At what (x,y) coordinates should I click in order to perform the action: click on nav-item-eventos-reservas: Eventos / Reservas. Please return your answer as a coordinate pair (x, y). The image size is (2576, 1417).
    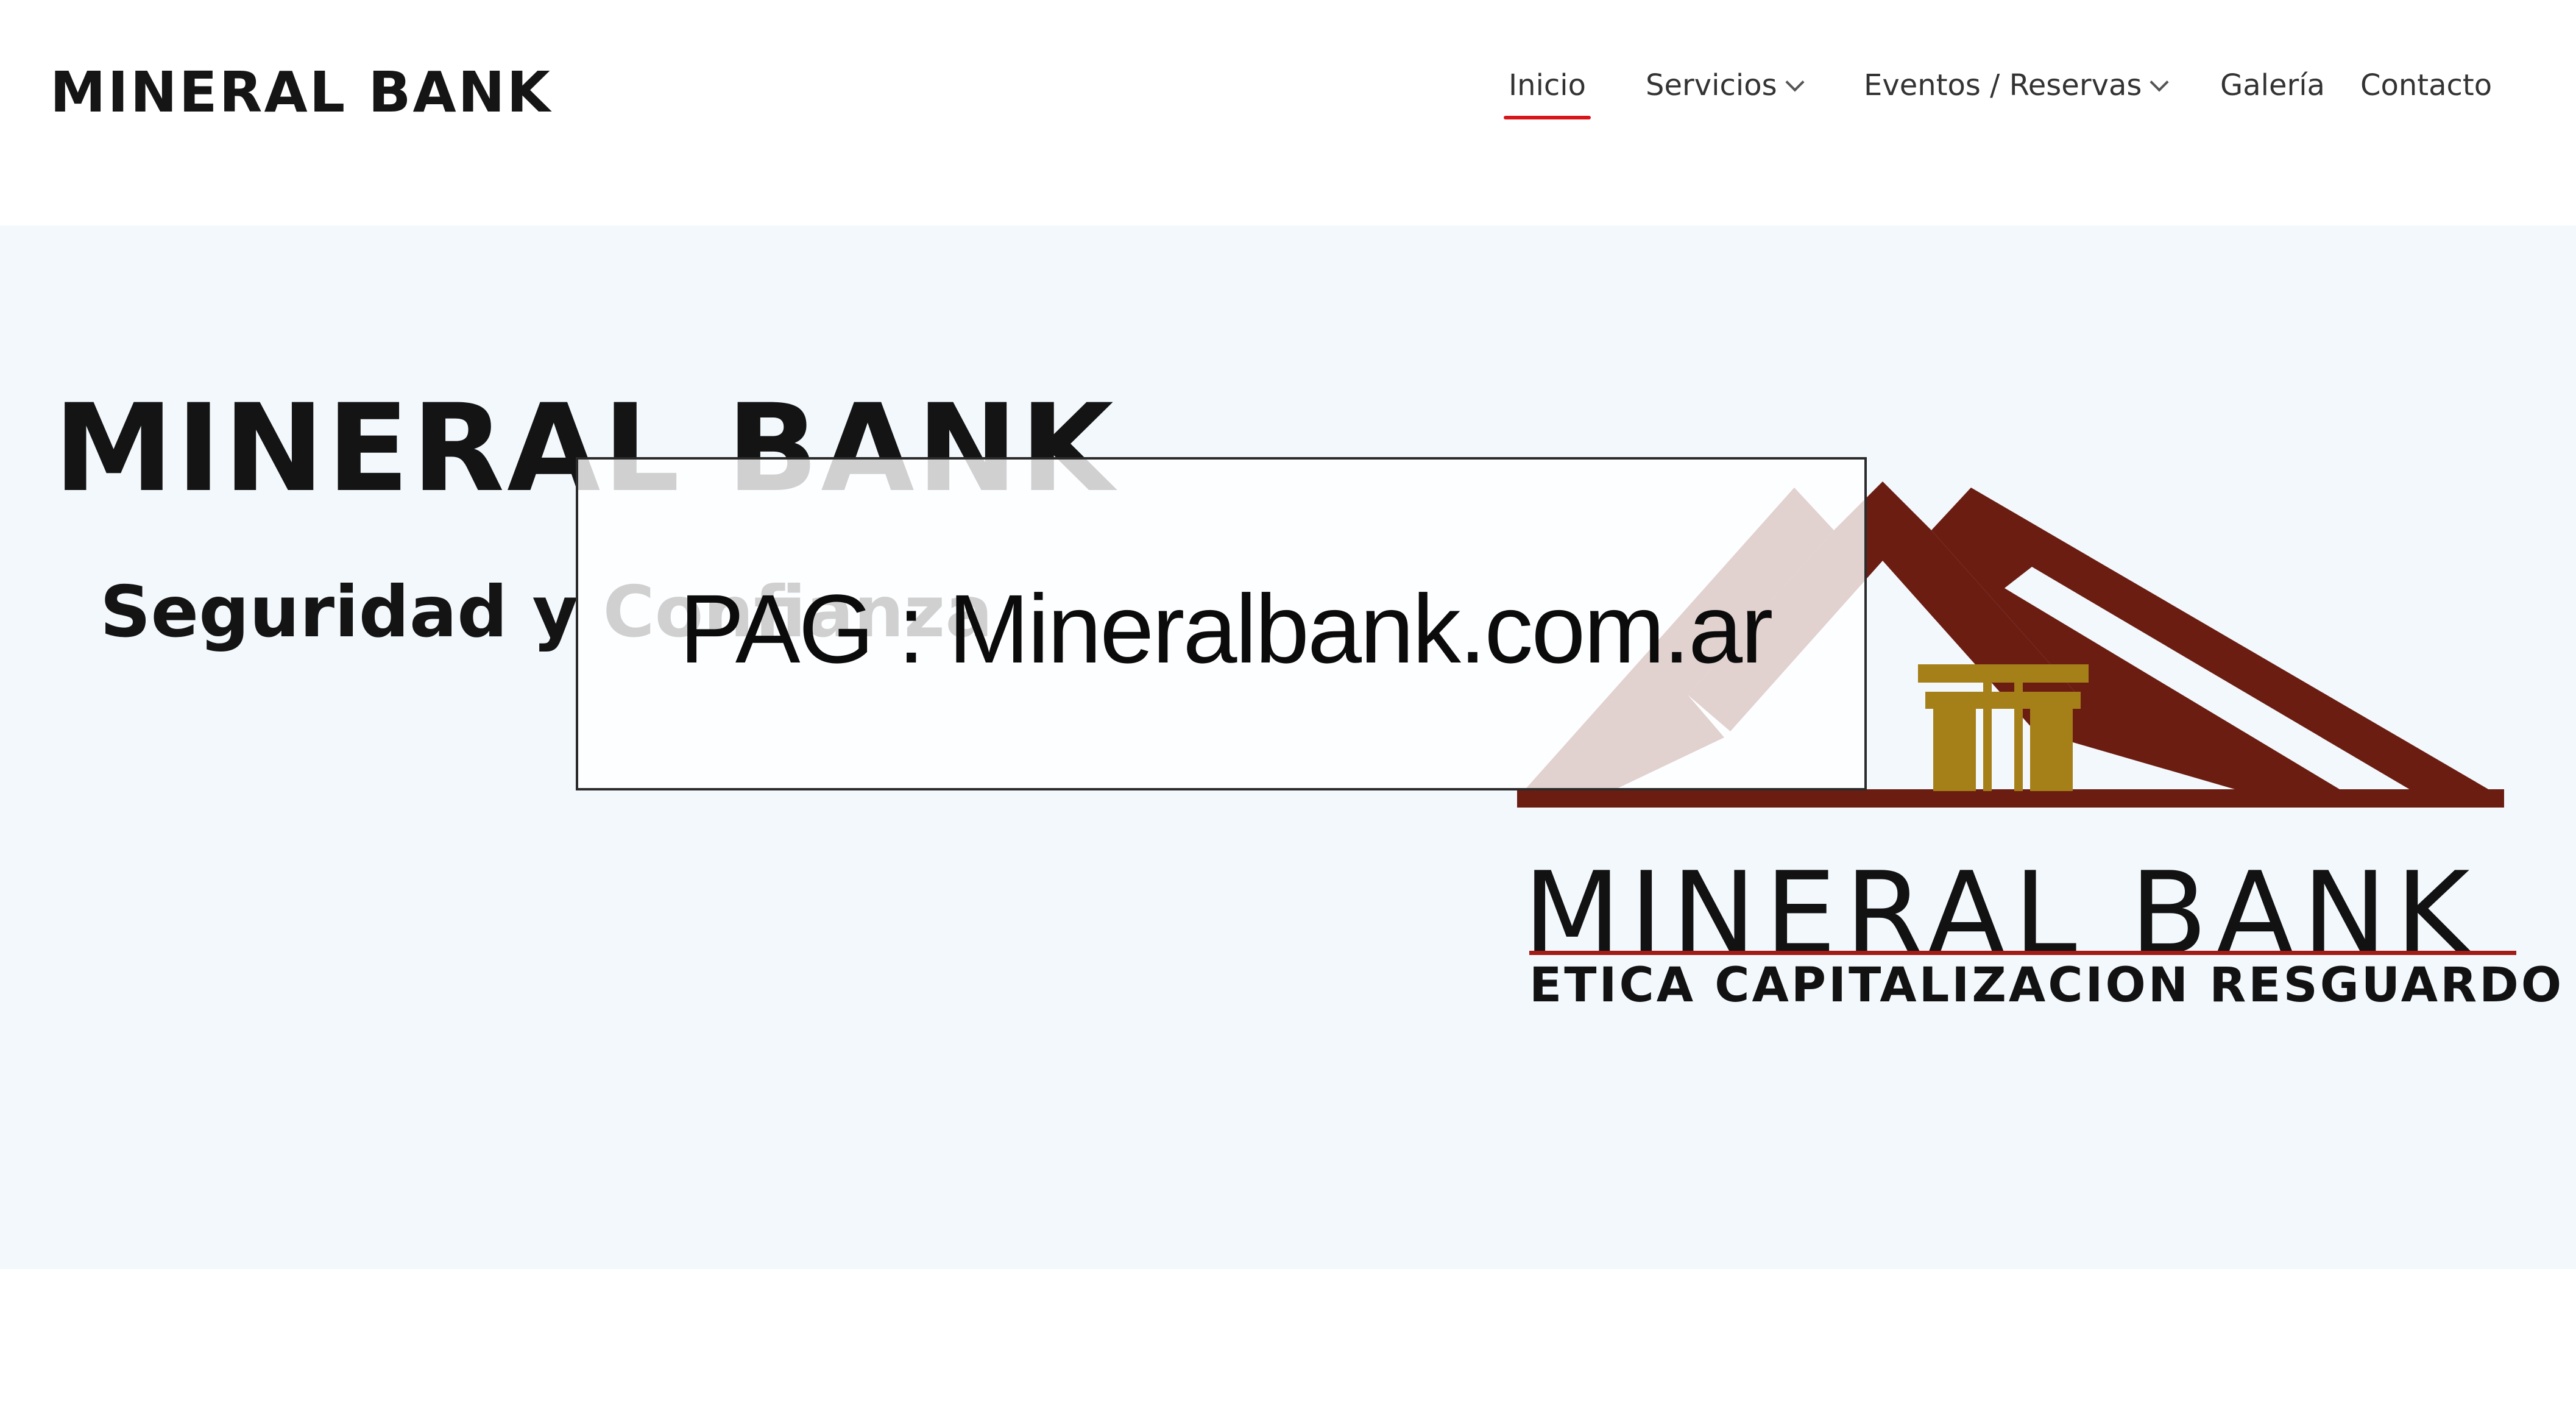
    Looking at the image, I should click on (2016, 89).